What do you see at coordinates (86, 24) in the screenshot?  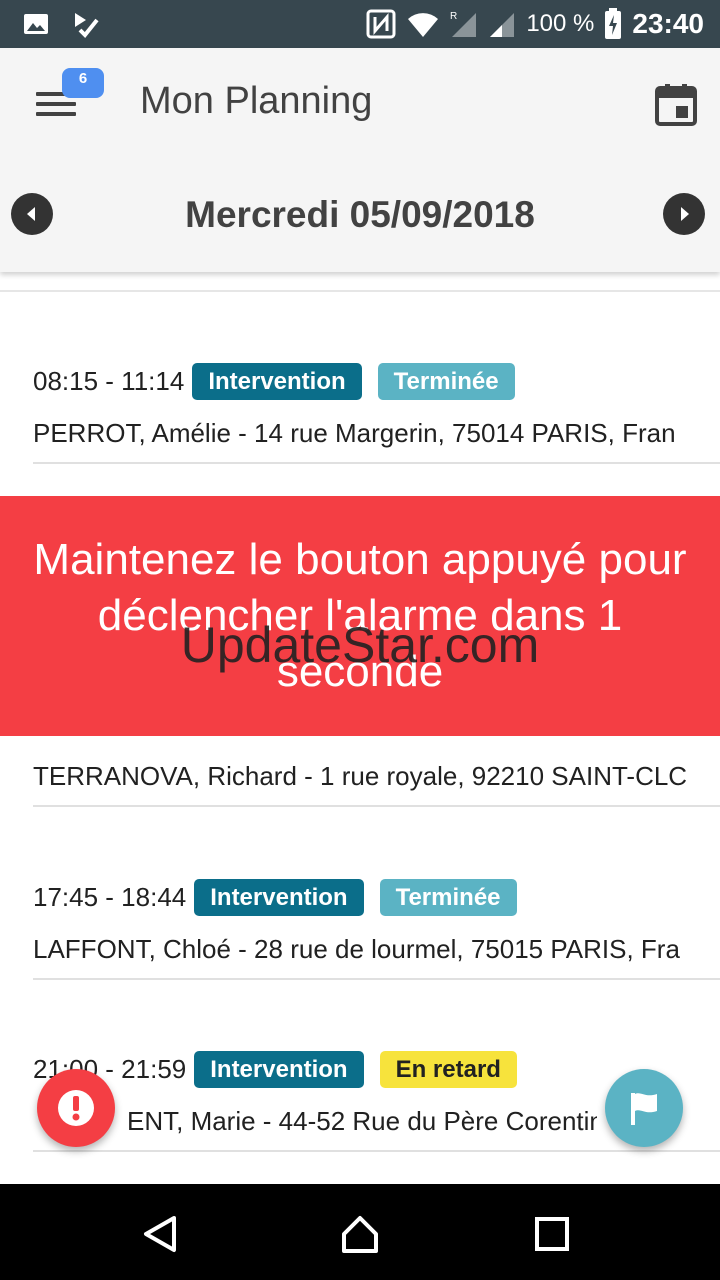 I see `check-app-icon` at bounding box center [86, 24].